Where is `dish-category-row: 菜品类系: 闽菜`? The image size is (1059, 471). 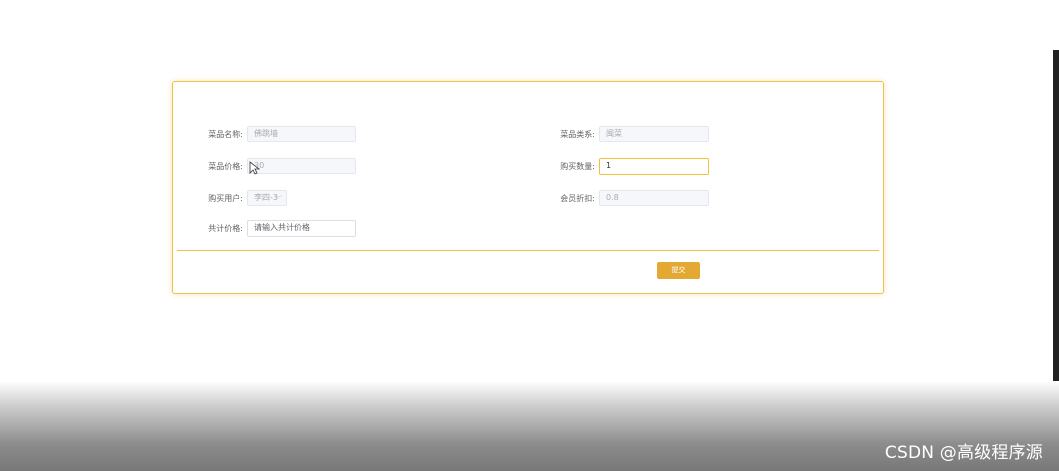 dish-category-row: 菜品类系: 闽菜 is located at coordinates (619, 134).